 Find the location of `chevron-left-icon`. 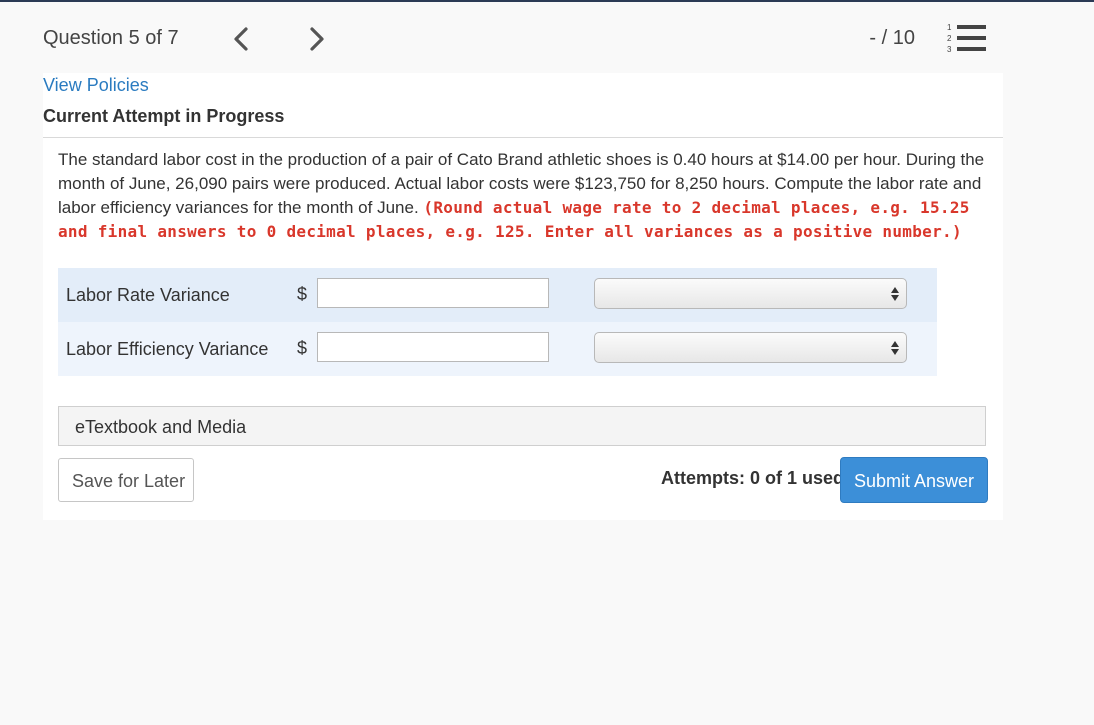

chevron-left-icon is located at coordinates (241, 39).